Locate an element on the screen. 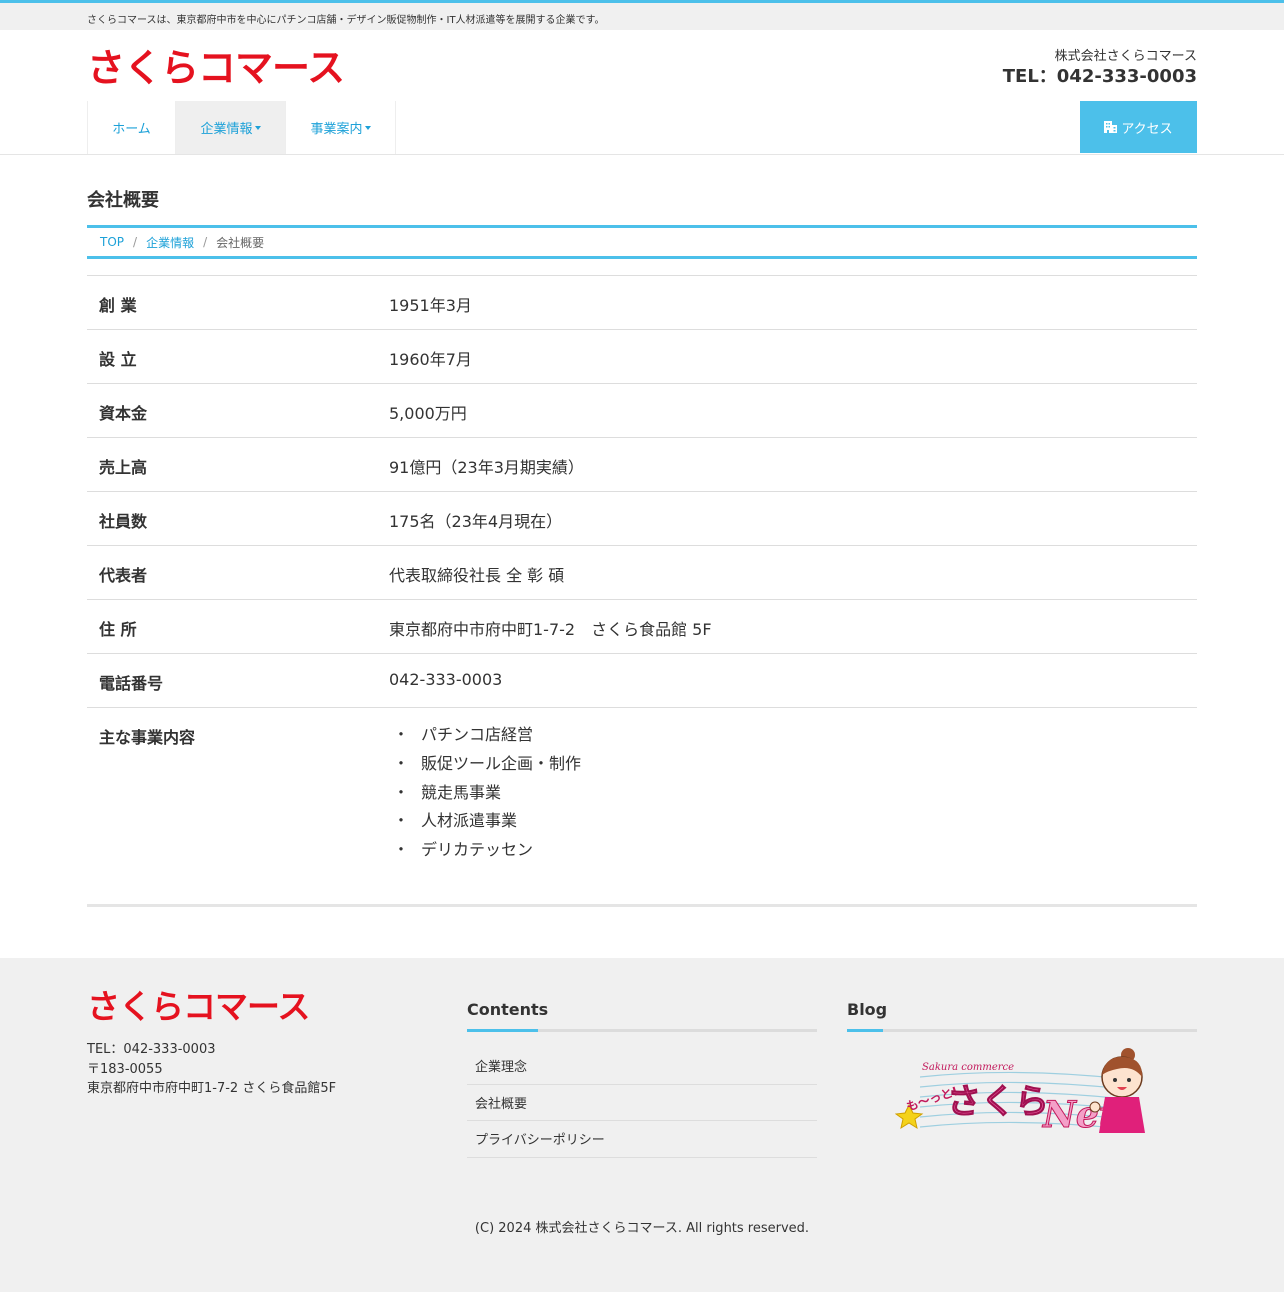 The image size is (1284, 1292). global-nav: ホーム 企業情報 事業案内 is located at coordinates (241, 127).